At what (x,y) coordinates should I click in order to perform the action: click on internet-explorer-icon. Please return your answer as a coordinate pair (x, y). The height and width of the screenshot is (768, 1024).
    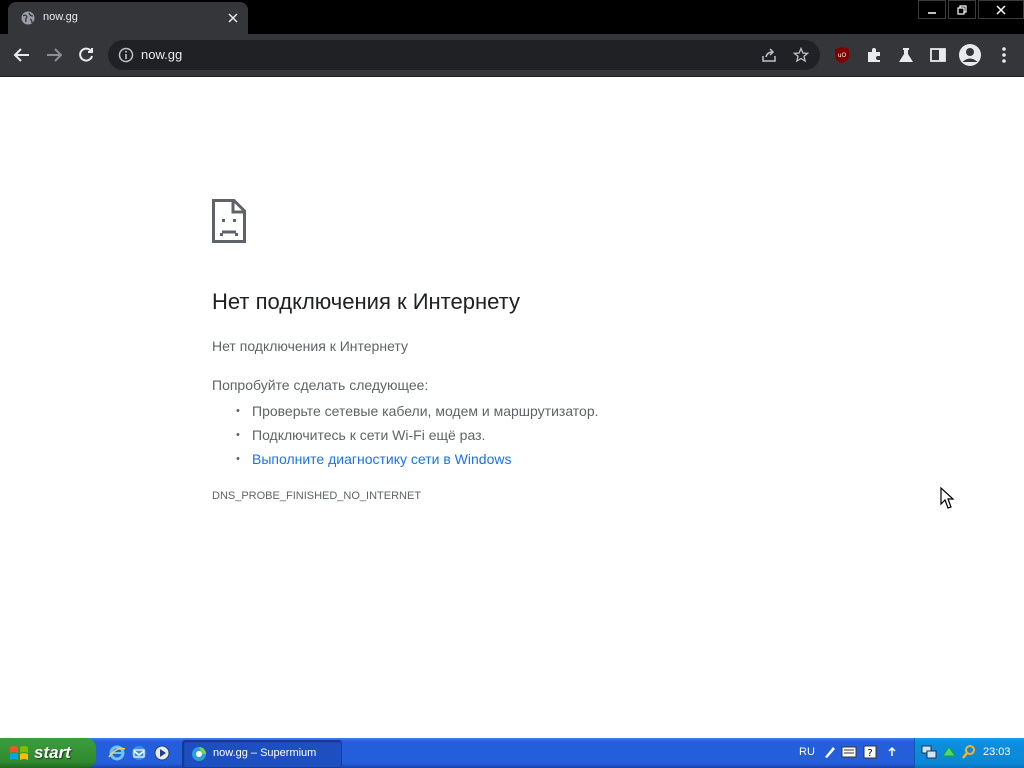
    Looking at the image, I should click on (117, 753).